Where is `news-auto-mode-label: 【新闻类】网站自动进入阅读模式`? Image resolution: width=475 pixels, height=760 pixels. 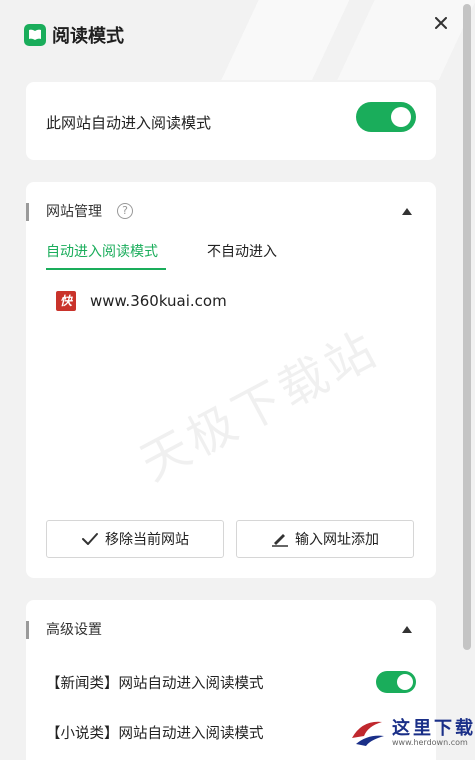 news-auto-mode-label: 【新闻类】网站自动进入阅读模式 is located at coordinates (155, 684).